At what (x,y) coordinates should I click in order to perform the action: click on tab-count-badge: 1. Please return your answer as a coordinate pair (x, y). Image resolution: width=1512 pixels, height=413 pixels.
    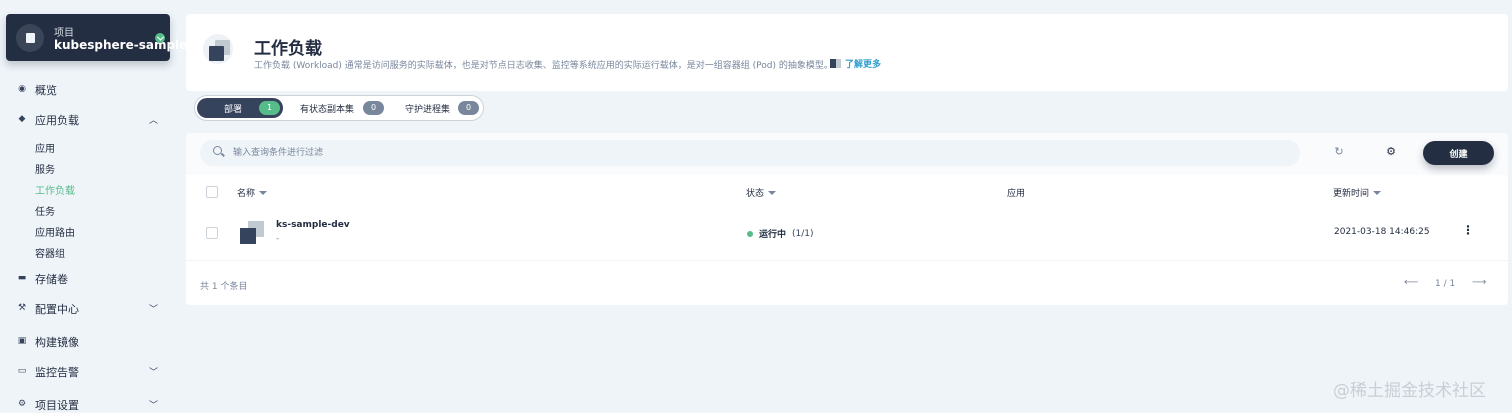
    Looking at the image, I should click on (269, 108).